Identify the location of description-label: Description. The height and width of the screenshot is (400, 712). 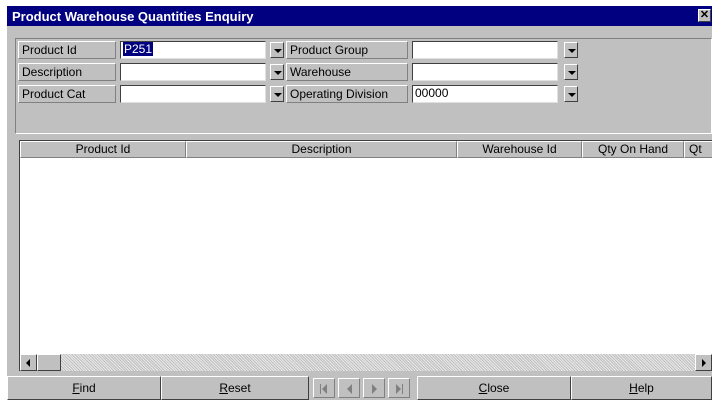
(67, 72).